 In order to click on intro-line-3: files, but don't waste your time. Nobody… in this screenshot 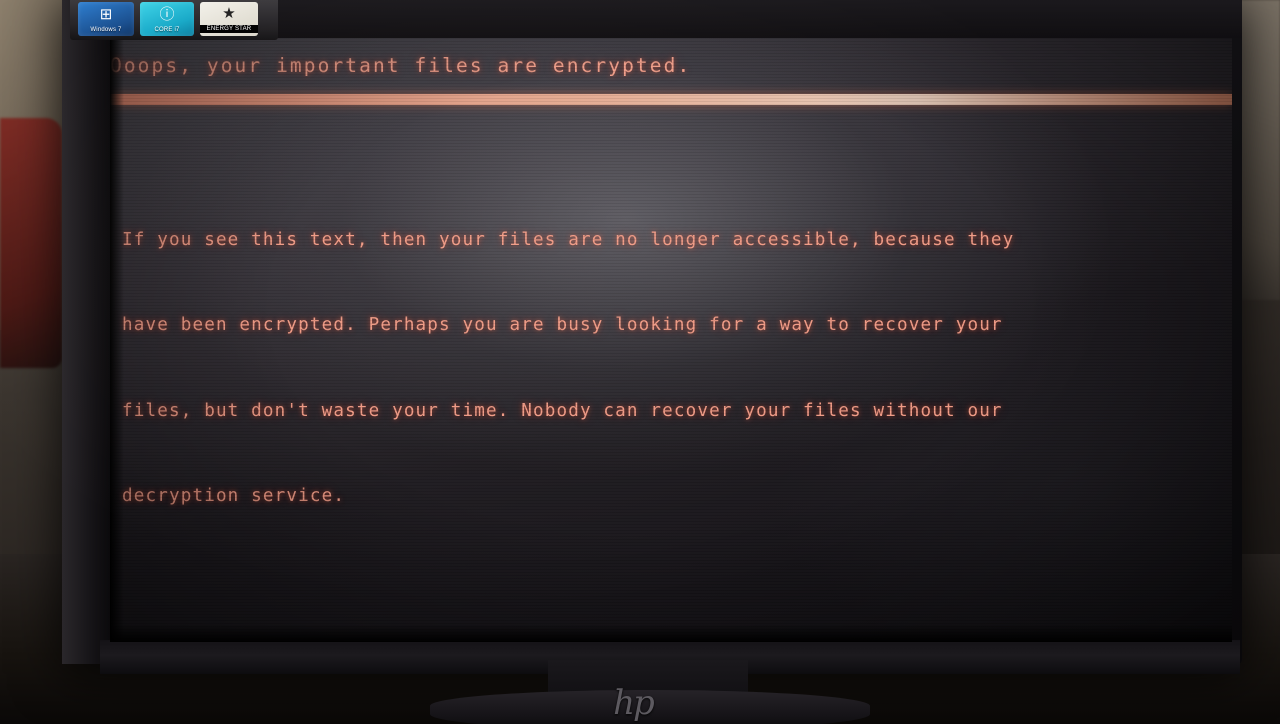, I will do `click(562, 410)`.